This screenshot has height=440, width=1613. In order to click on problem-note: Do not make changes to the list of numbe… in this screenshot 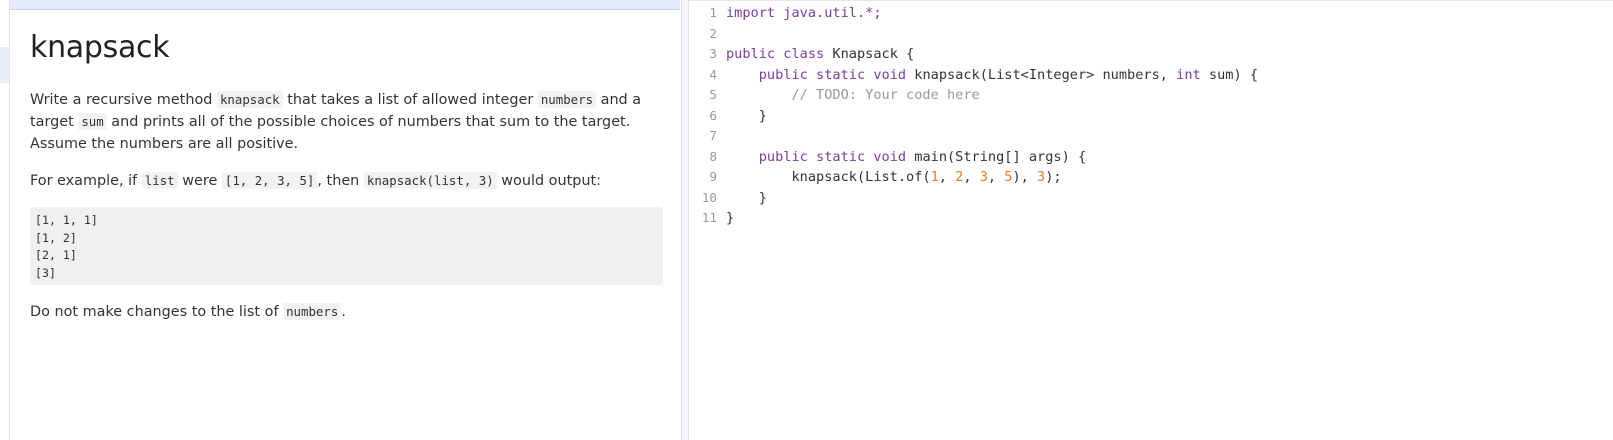, I will do `click(350, 312)`.